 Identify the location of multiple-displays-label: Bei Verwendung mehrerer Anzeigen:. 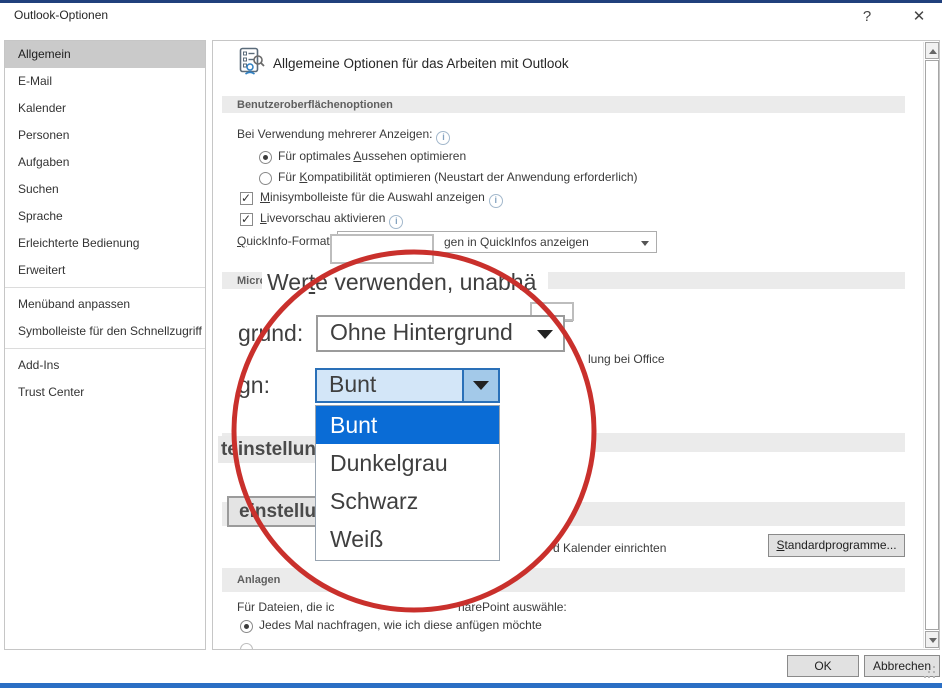
(344, 136).